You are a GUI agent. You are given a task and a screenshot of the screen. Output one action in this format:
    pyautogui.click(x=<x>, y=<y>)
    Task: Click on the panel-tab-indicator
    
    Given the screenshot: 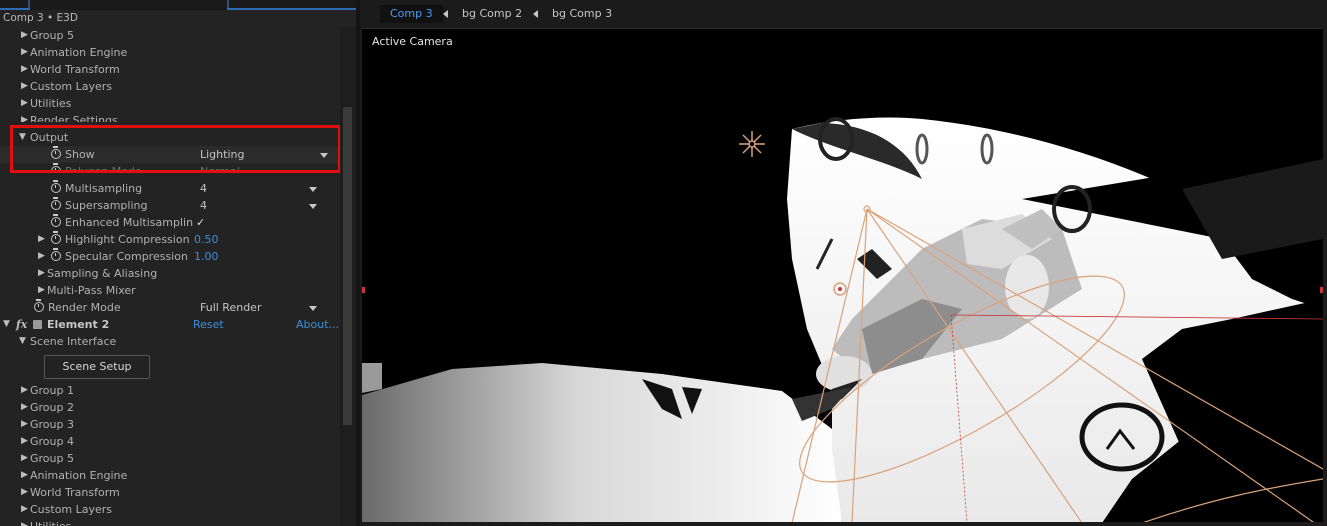 What is the action you would take?
    pyautogui.click(x=291, y=9)
    